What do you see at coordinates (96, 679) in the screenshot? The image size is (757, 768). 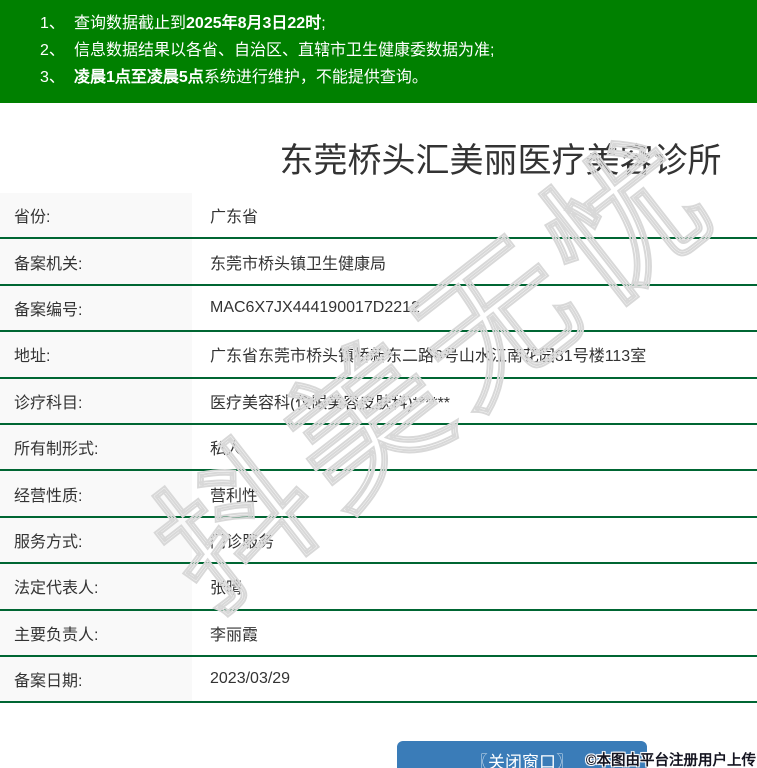 I see `row-label: 备案日期:` at bounding box center [96, 679].